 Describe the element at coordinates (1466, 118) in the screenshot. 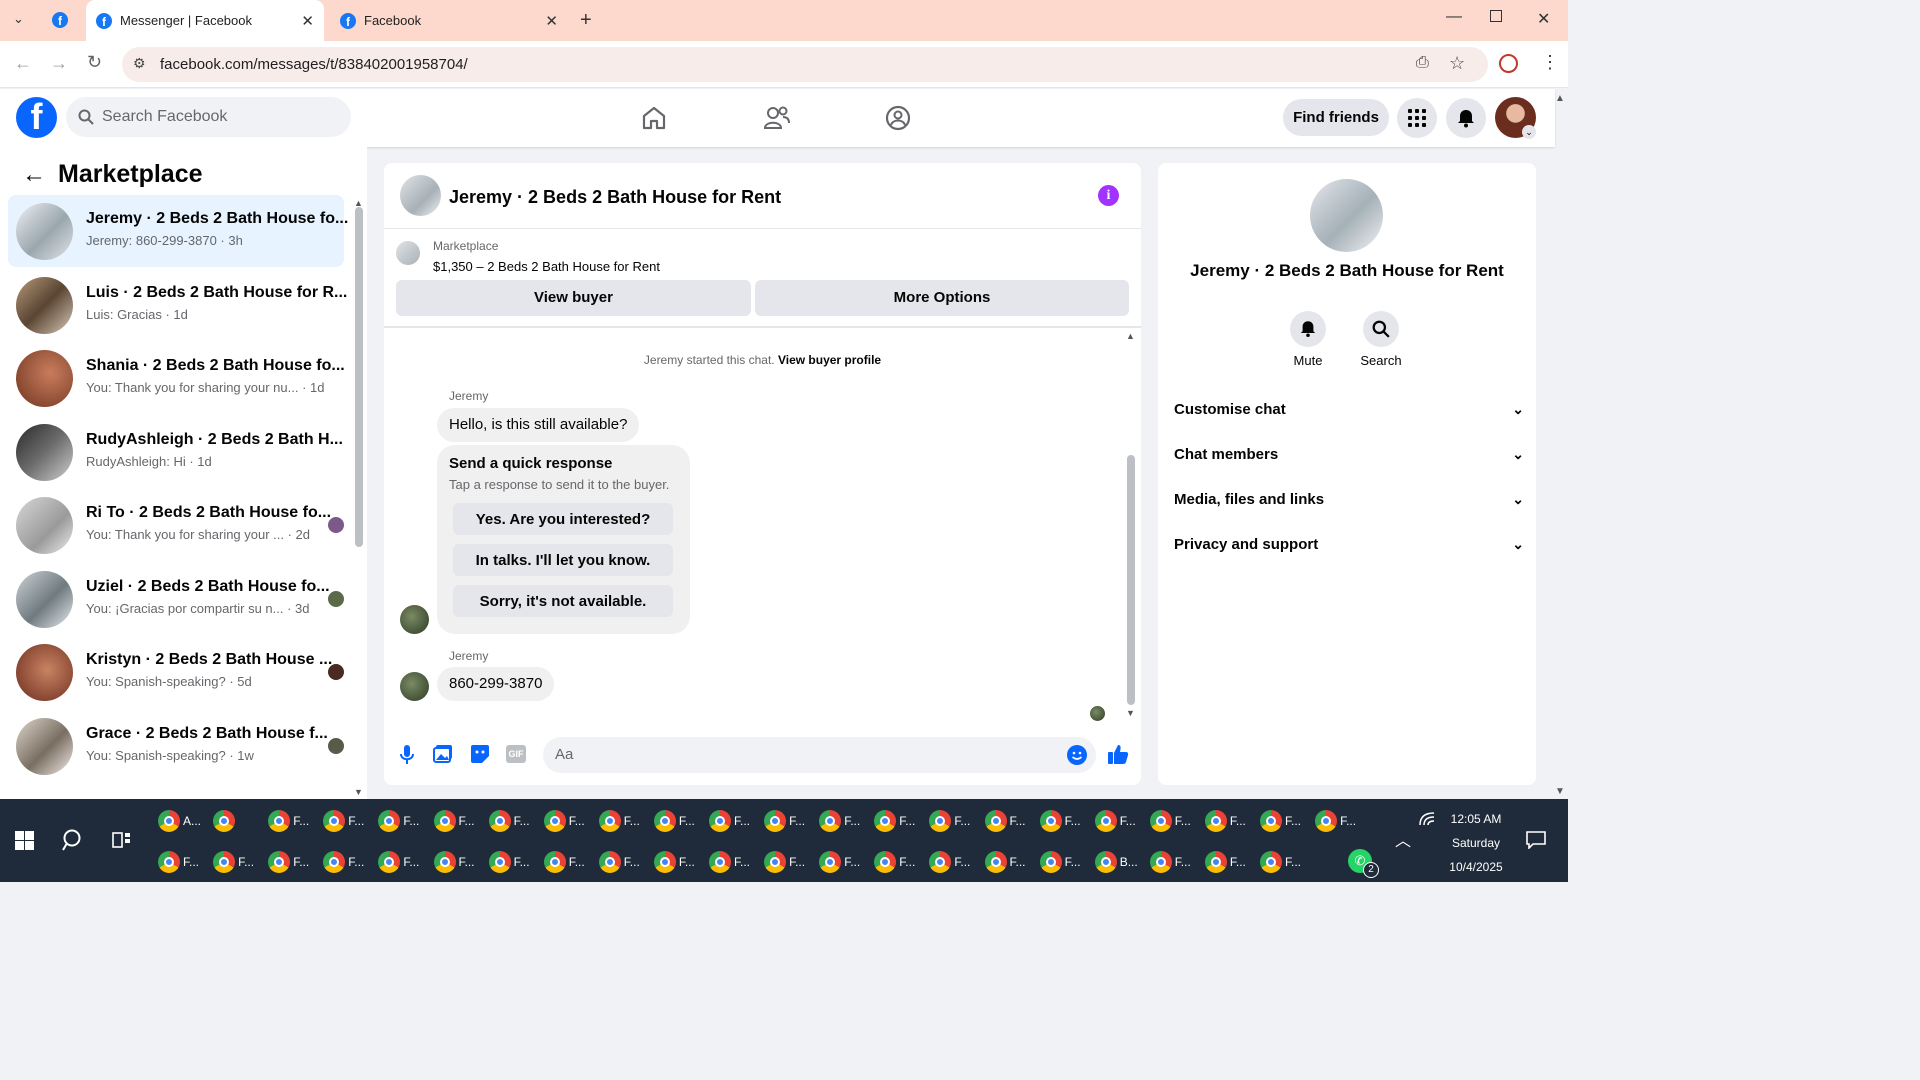

I see `notifications-button` at that location.